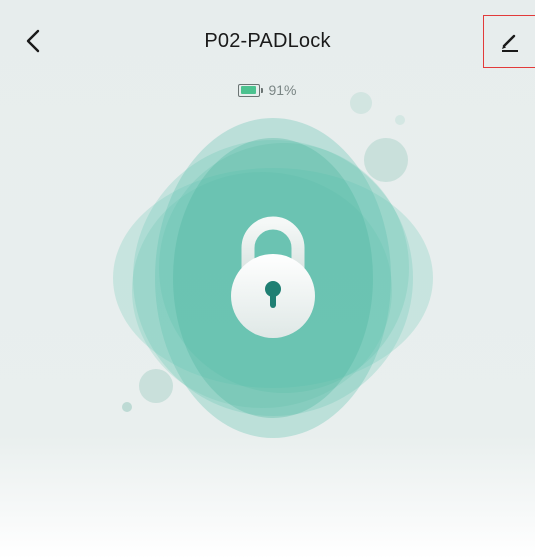  I want to click on page-title: P02-PADLock, so click(267, 41).